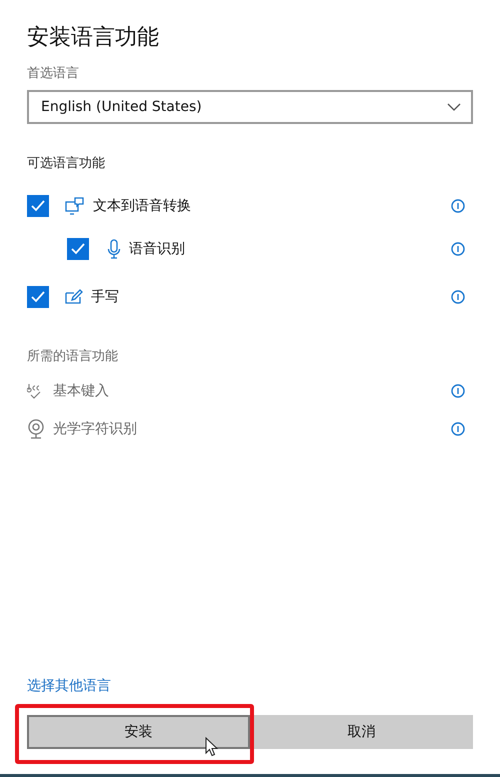 The image size is (500, 777). I want to click on section-heading: 可选语言功能, so click(66, 163).